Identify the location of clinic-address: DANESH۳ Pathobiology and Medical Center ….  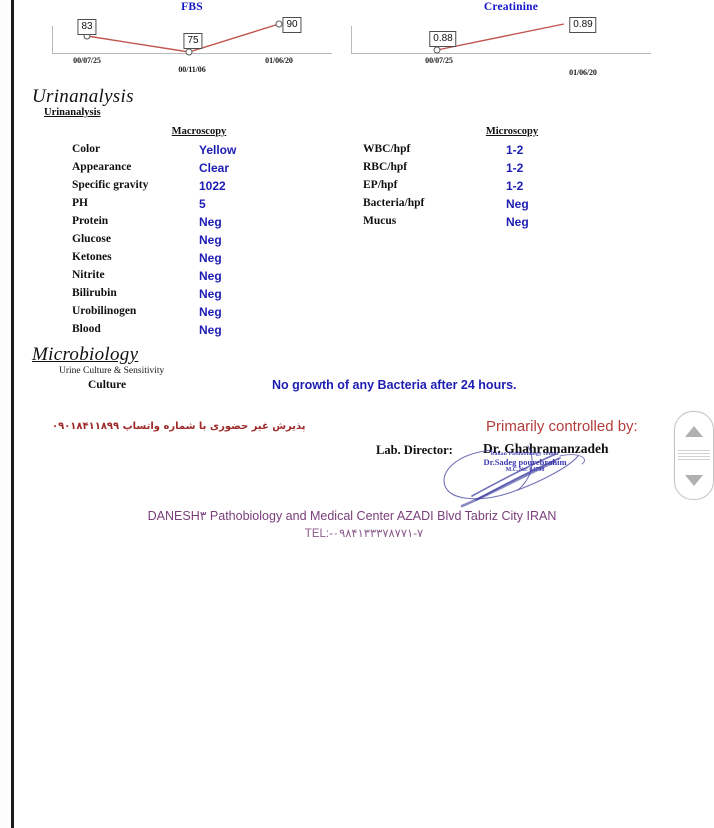
(352, 516).